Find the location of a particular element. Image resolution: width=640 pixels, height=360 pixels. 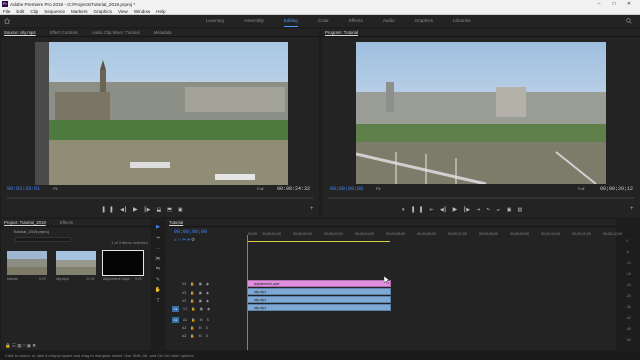

lock-icon: 🔒 is located at coordinates (8, 345).